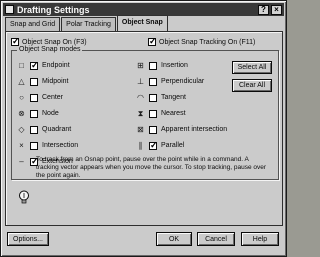 Image resolution: width=320 pixels, height=257 pixels. I want to click on parallel-icon: ∥, so click(140, 145).